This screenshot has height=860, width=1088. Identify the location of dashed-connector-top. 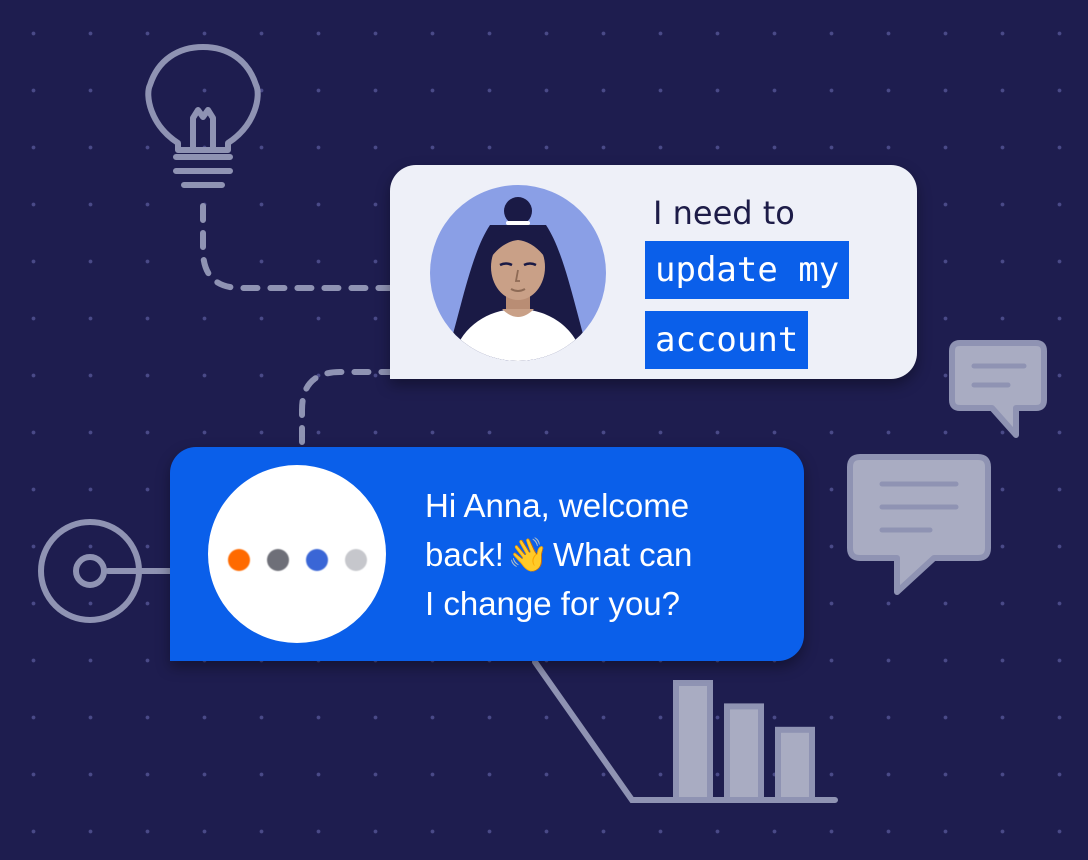
(296, 247).